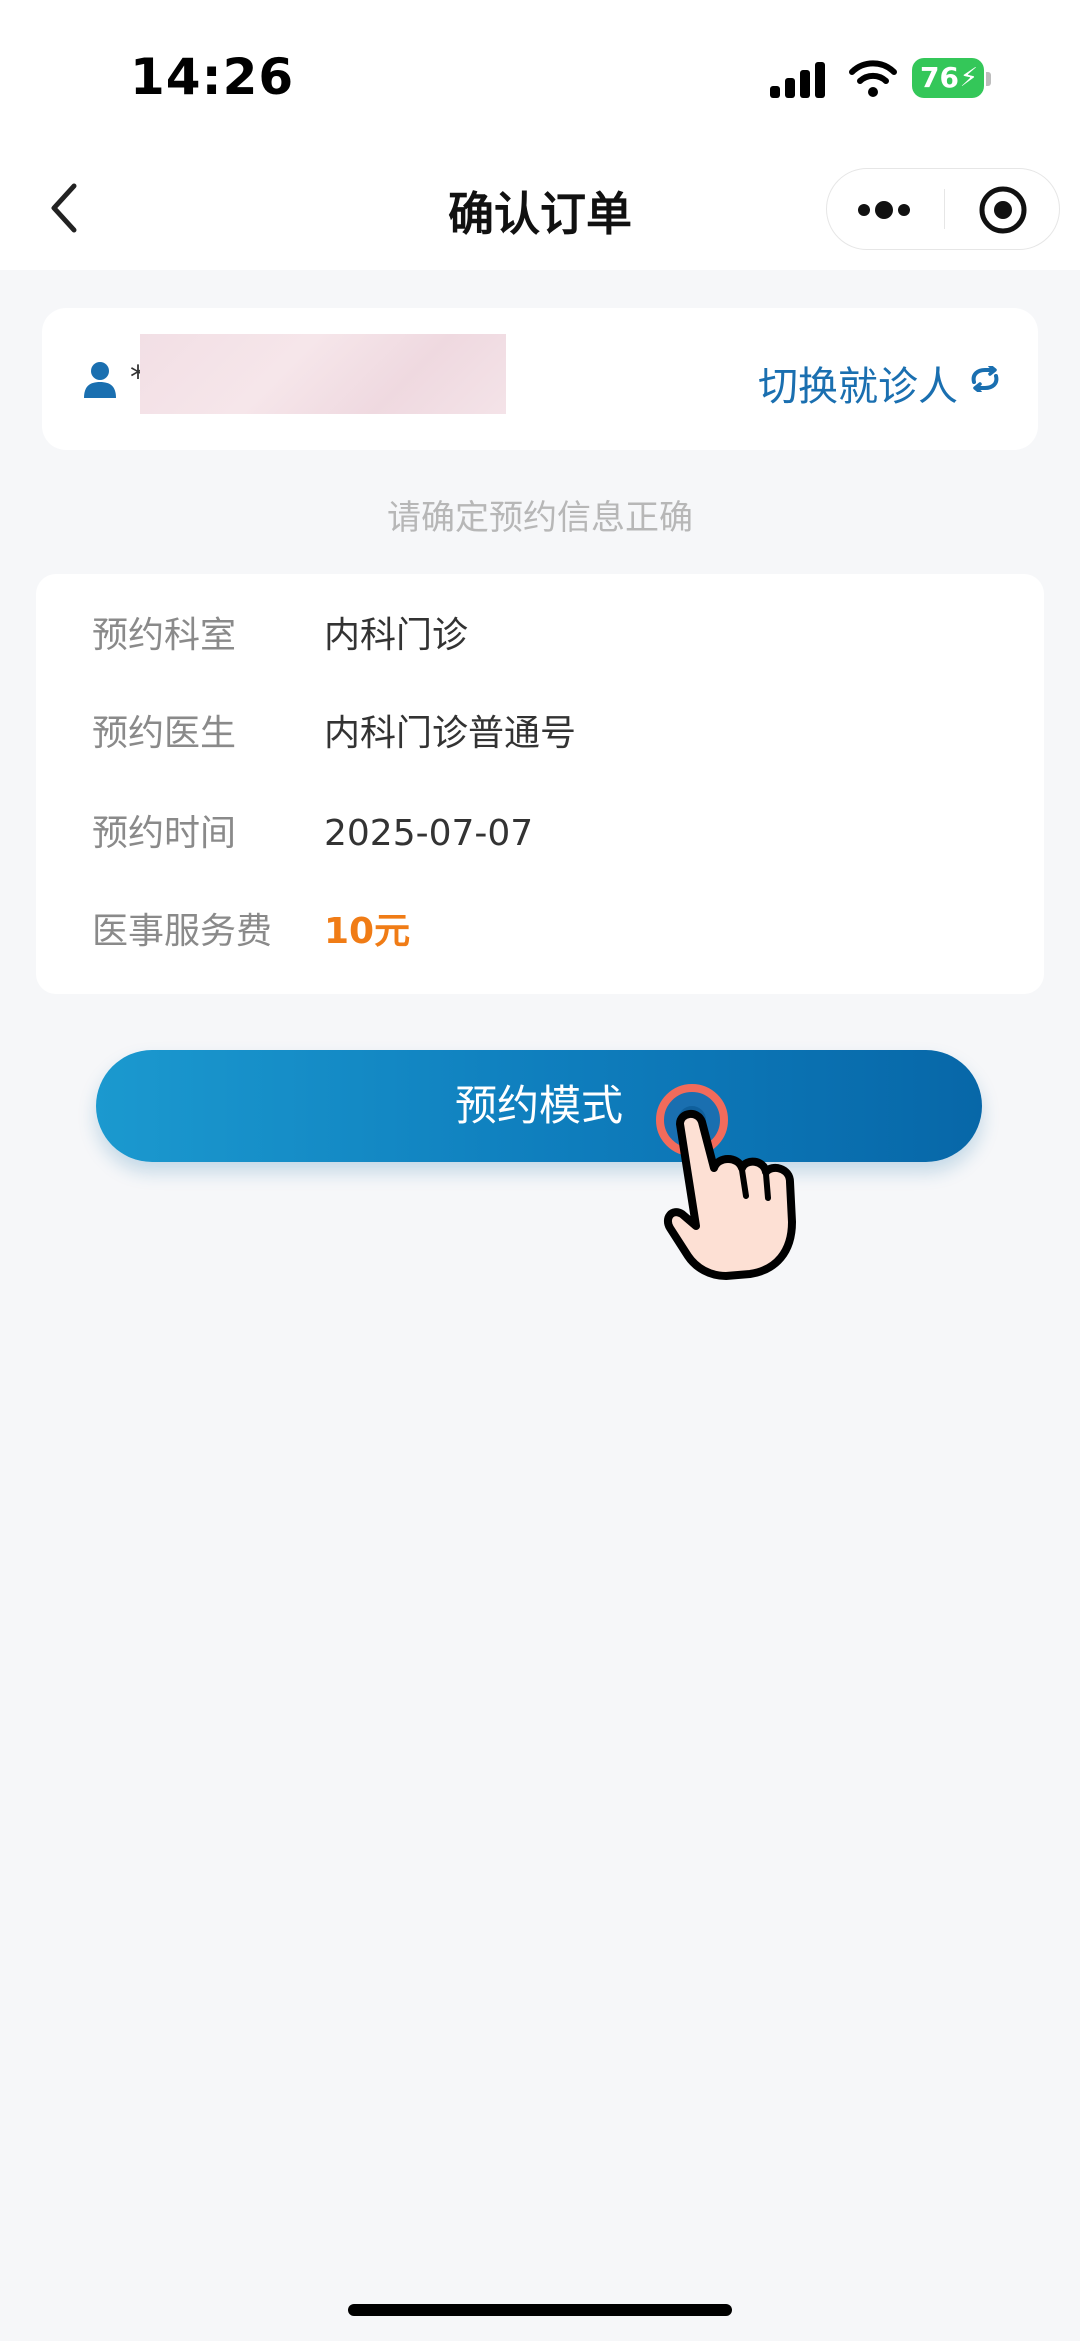 Image resolution: width=1080 pixels, height=2341 pixels. I want to click on status-time: 14:26, so click(212, 77).